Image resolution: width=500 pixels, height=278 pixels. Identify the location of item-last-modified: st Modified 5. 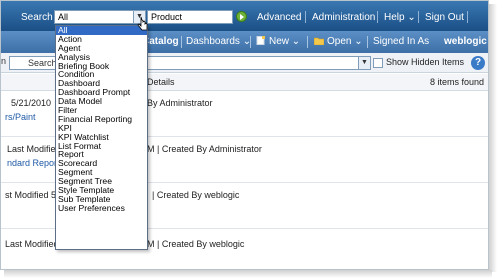
(31, 195).